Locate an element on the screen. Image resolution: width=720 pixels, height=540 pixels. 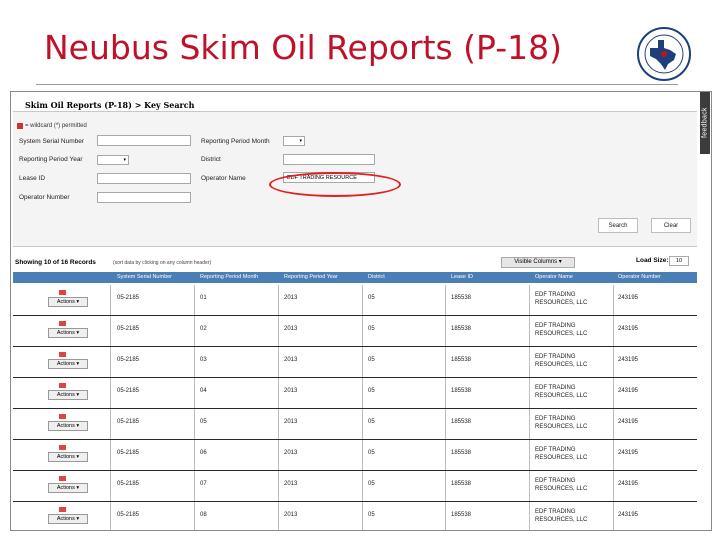
wildcard-note: = wildcard (*) permitted is located at coordinates (52, 126).